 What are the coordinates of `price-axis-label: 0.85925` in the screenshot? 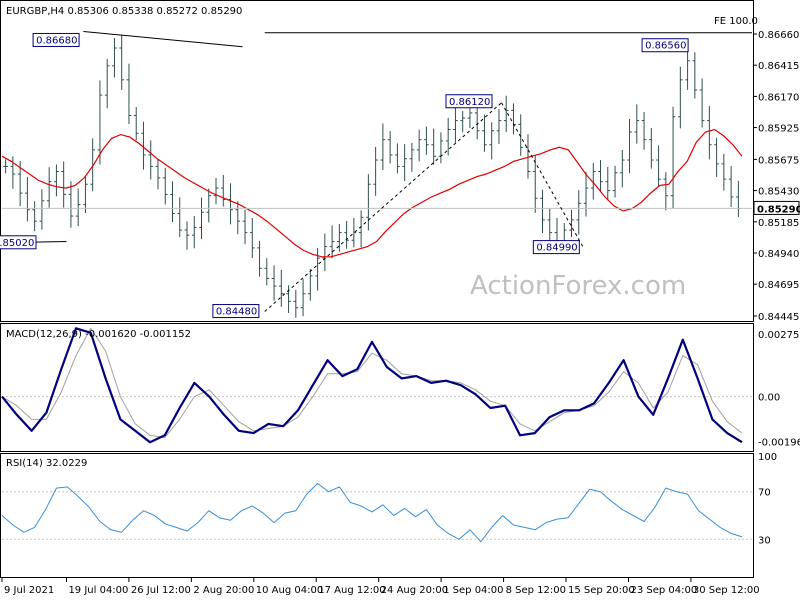 It's located at (778, 129).